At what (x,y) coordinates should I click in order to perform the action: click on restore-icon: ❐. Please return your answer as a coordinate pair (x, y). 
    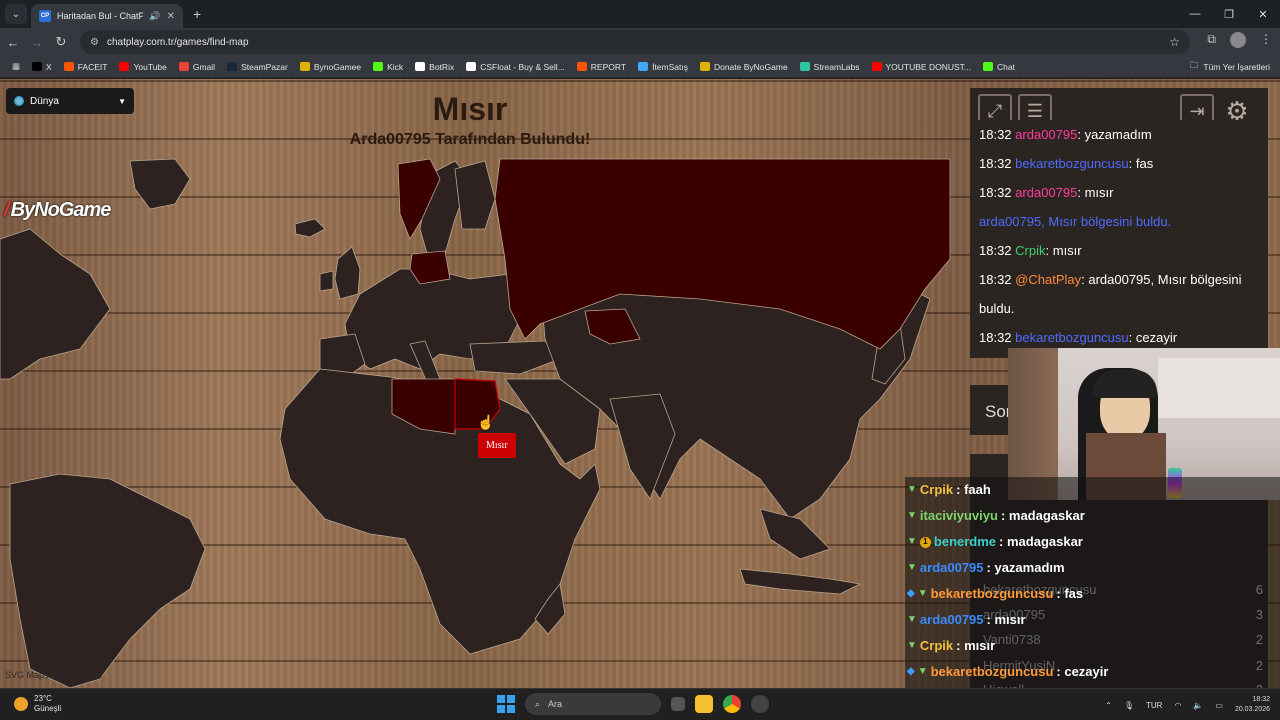
    Looking at the image, I should click on (1229, 14).